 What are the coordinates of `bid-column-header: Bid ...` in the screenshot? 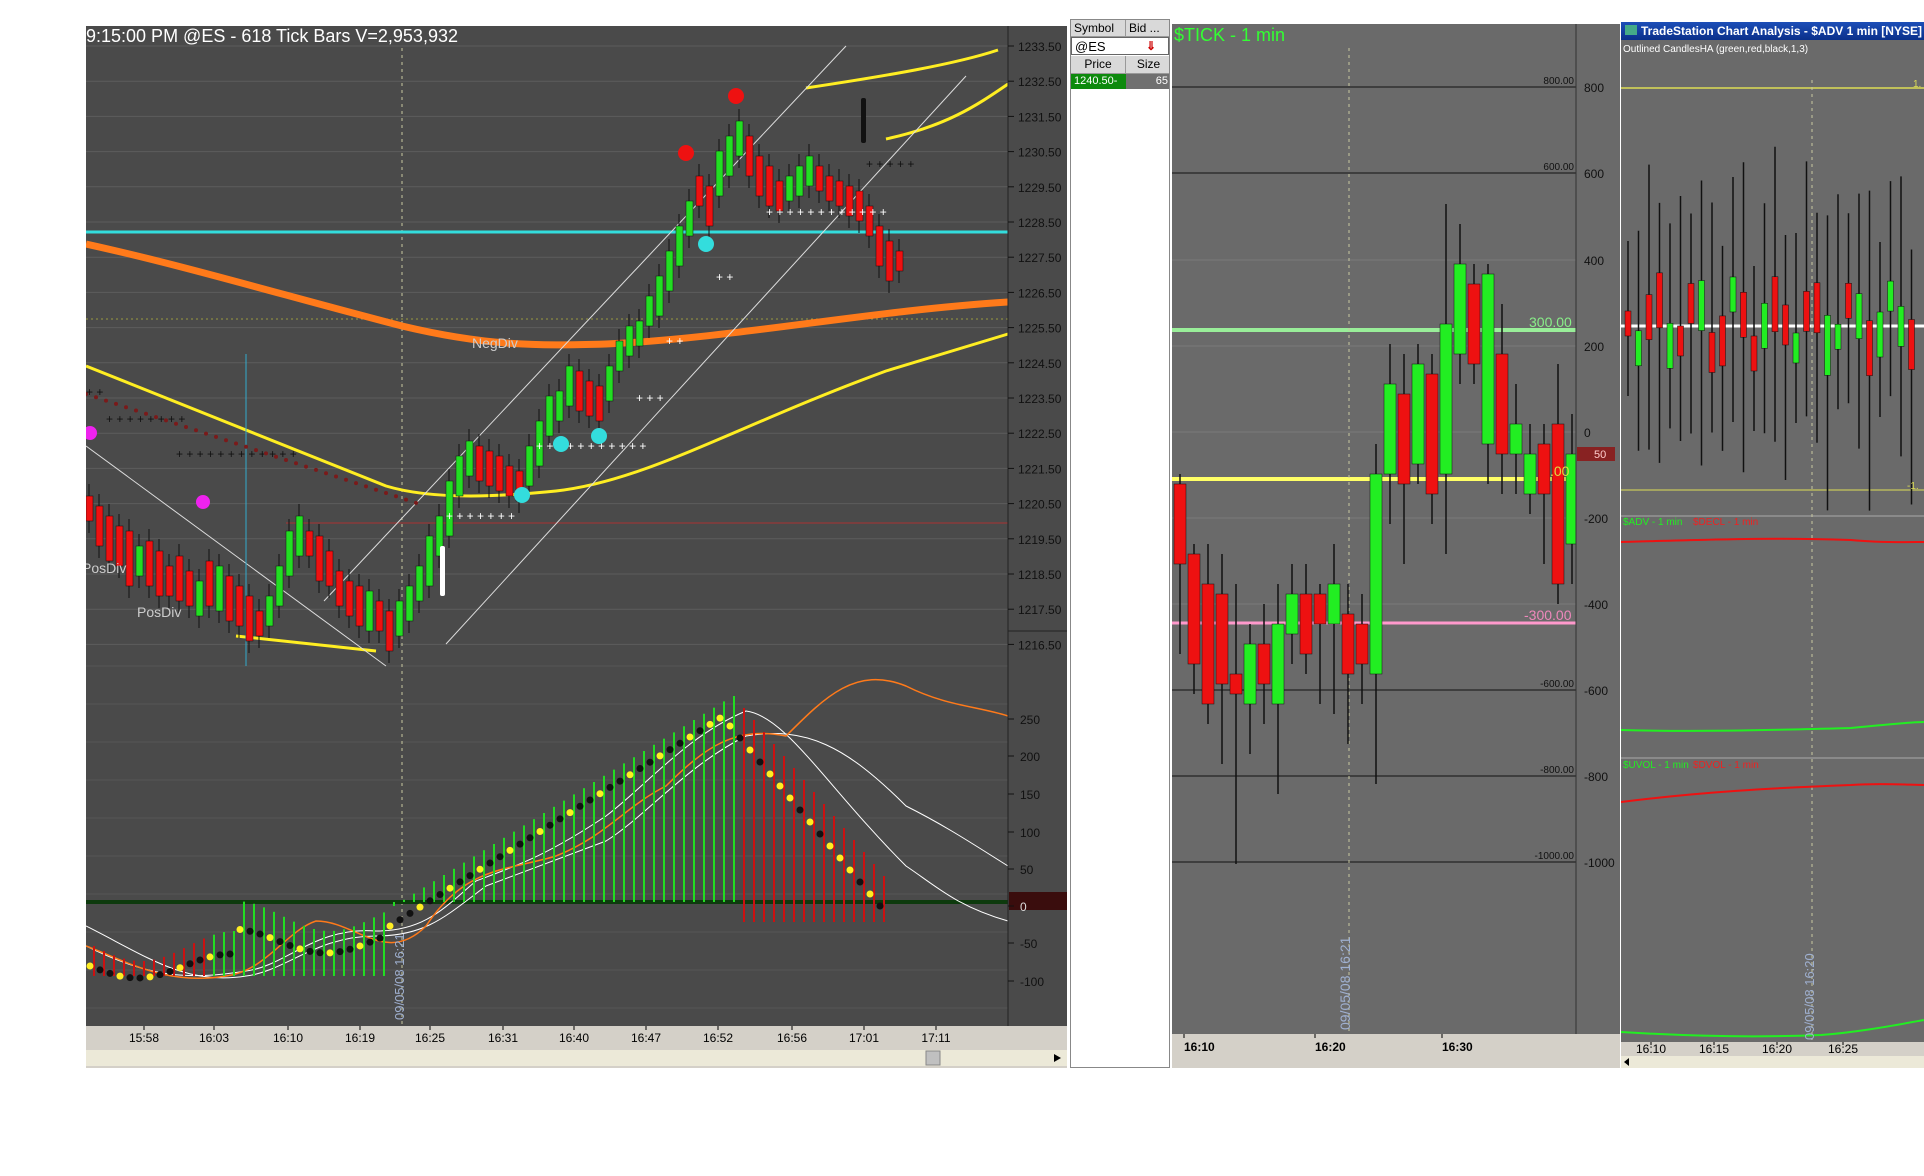 It's located at (1147, 28).